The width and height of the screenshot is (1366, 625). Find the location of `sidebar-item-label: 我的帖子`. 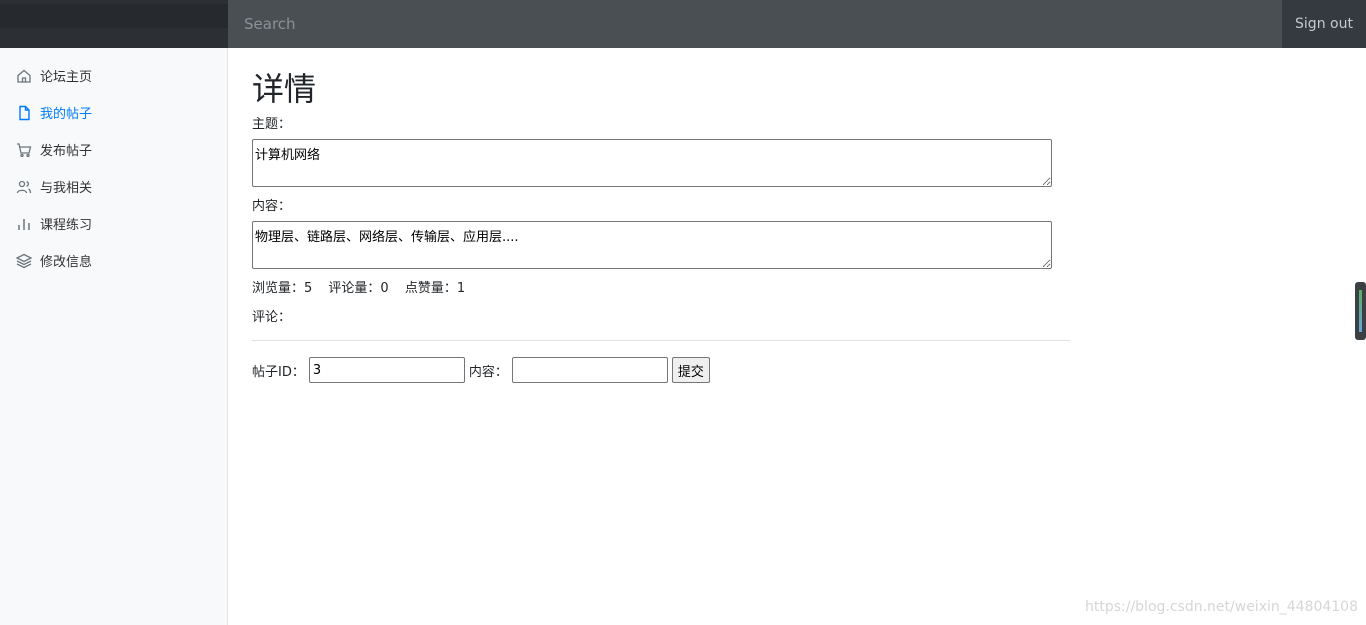

sidebar-item-label: 我的帖子 is located at coordinates (66, 114).